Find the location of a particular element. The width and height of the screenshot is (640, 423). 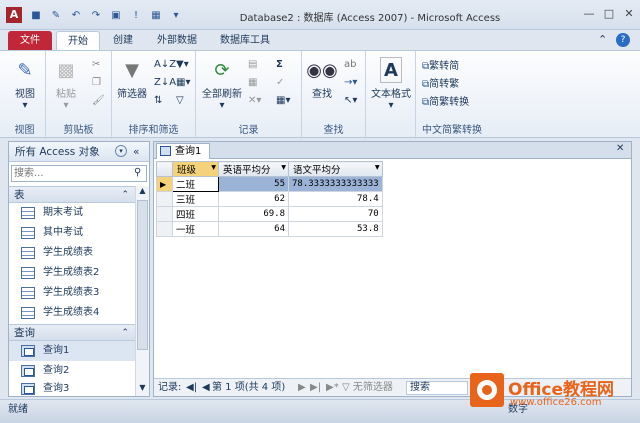

delete-record-icon: ✕▾ is located at coordinates (254, 100).